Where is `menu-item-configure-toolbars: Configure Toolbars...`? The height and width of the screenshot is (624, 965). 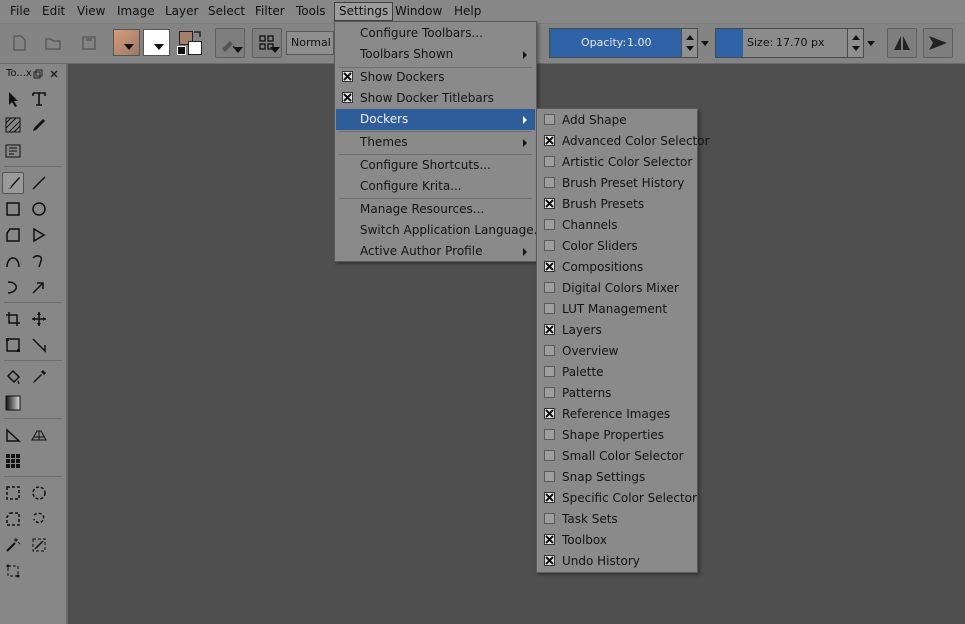 menu-item-configure-toolbars: Configure Toolbars... is located at coordinates (435, 33).